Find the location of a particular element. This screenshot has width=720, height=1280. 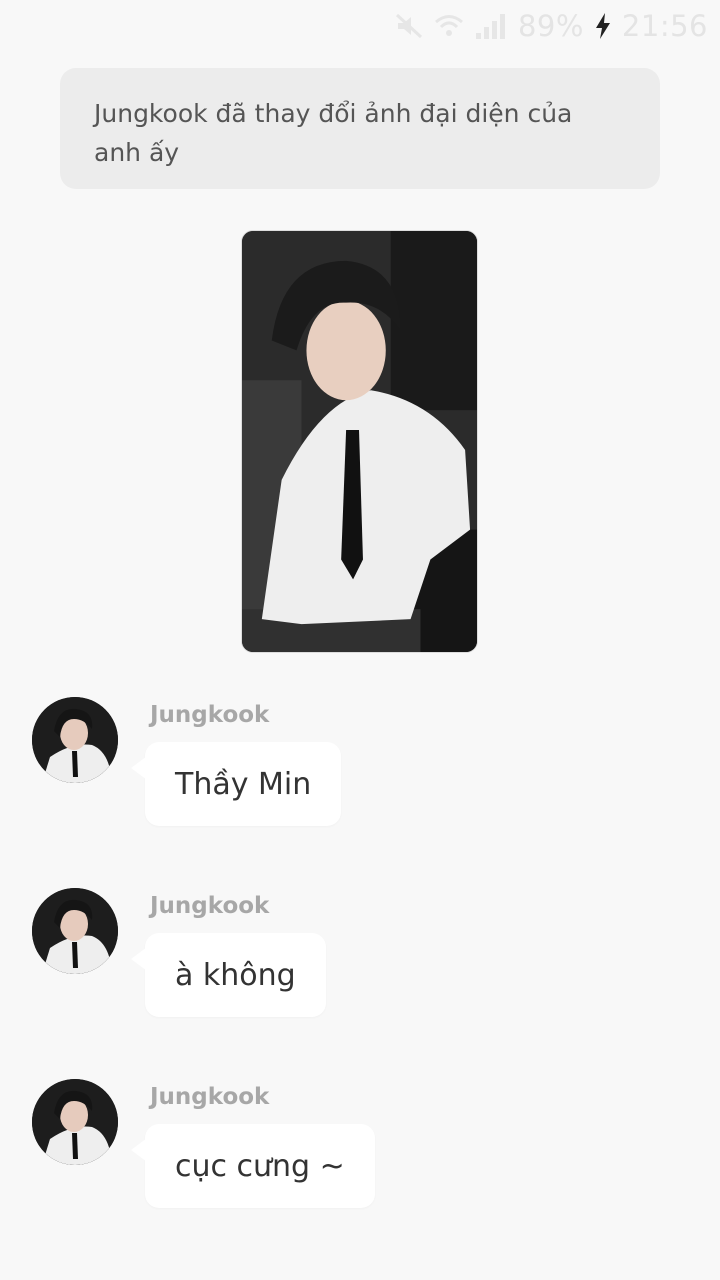

clock: 21:56 is located at coordinates (664, 26).